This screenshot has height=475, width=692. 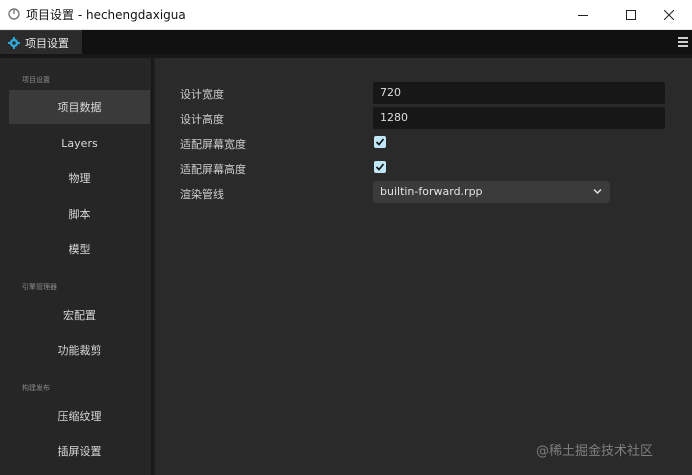 I want to click on chevron-down-icon, so click(x=597, y=191).